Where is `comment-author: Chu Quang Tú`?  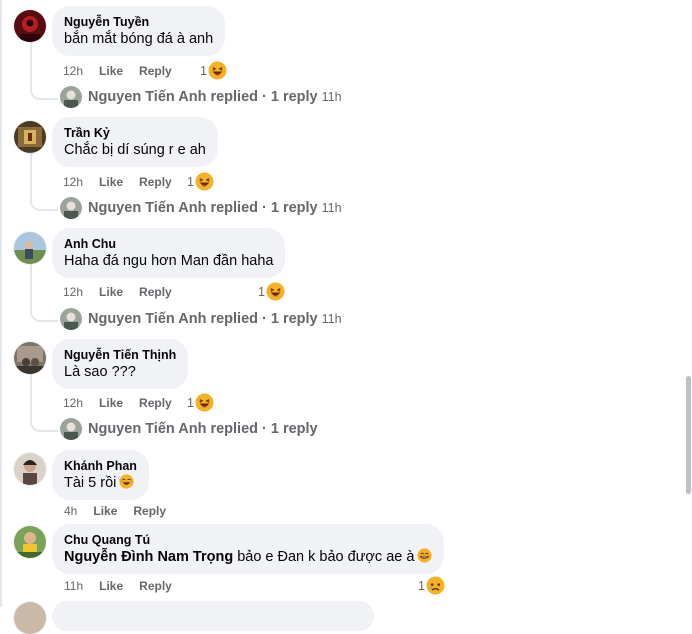
comment-author: Chu Quang Tú is located at coordinates (248, 540).